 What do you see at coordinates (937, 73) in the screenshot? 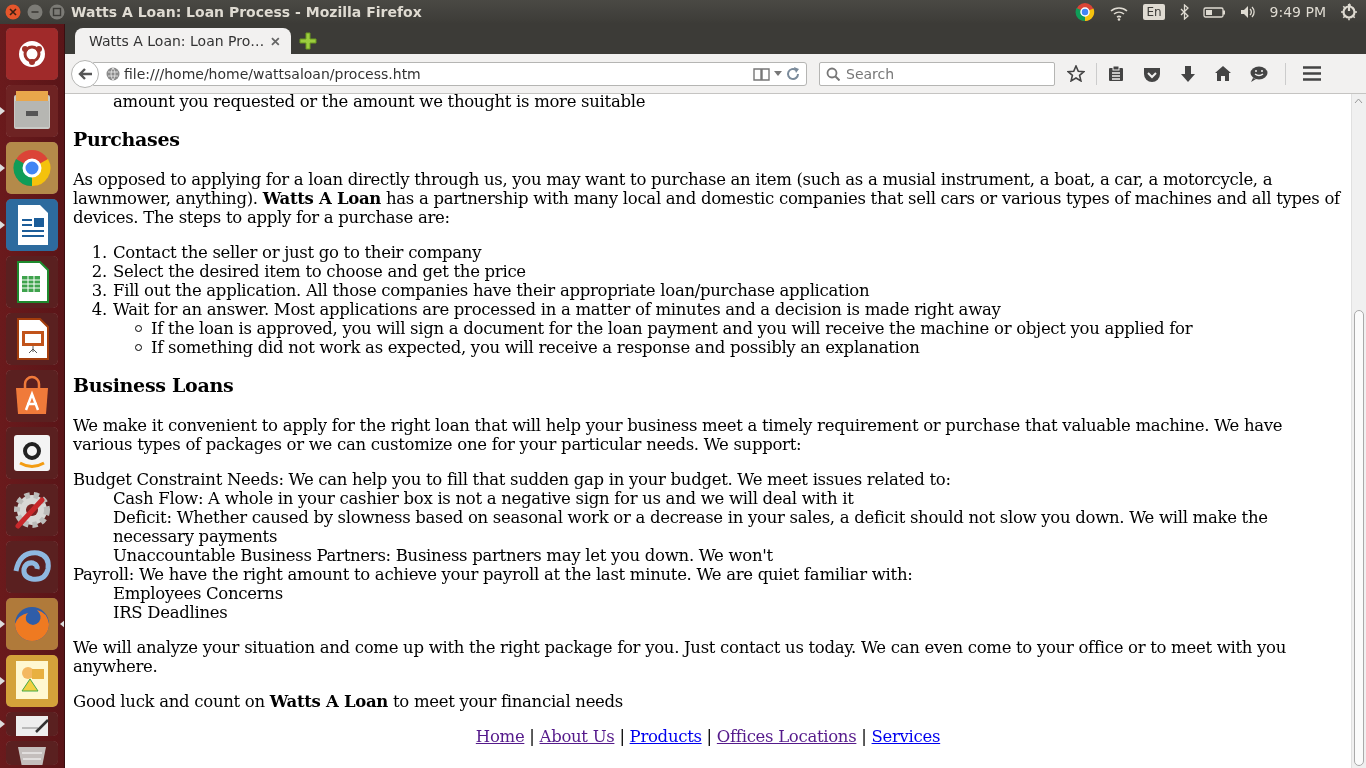
I see `search-bar: Search` at bounding box center [937, 73].